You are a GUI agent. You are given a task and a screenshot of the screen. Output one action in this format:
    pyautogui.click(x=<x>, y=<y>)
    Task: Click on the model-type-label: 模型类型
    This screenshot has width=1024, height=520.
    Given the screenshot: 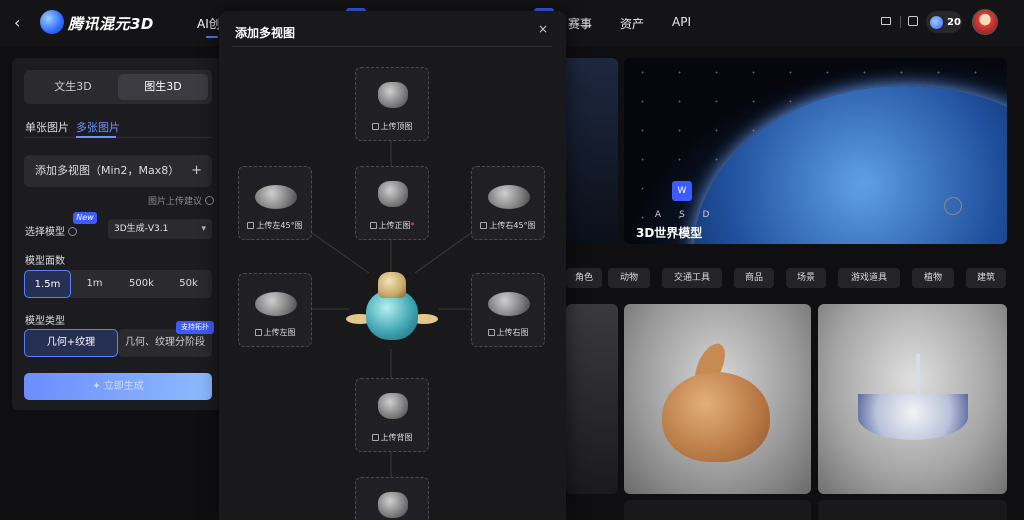 What is the action you would take?
    pyautogui.click(x=45, y=321)
    